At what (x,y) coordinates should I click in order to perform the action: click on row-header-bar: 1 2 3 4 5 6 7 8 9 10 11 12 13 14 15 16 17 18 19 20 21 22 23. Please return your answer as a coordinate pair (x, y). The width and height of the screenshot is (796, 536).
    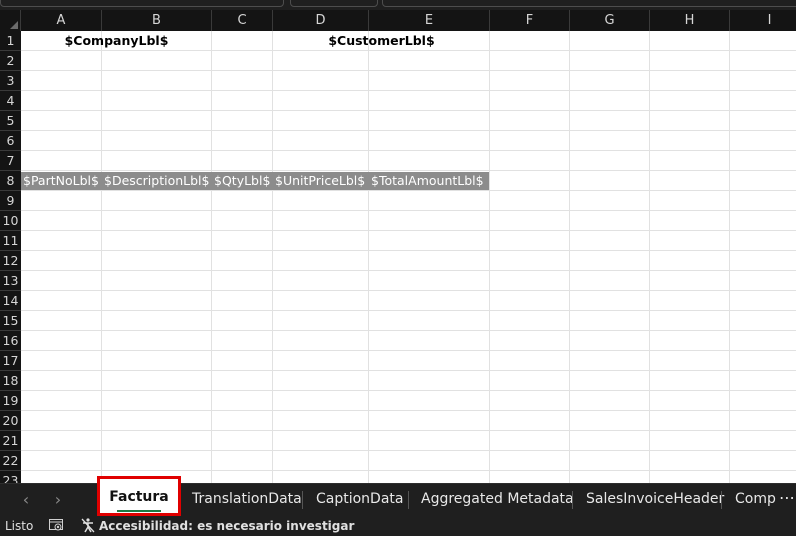
    Looking at the image, I should click on (11, 257).